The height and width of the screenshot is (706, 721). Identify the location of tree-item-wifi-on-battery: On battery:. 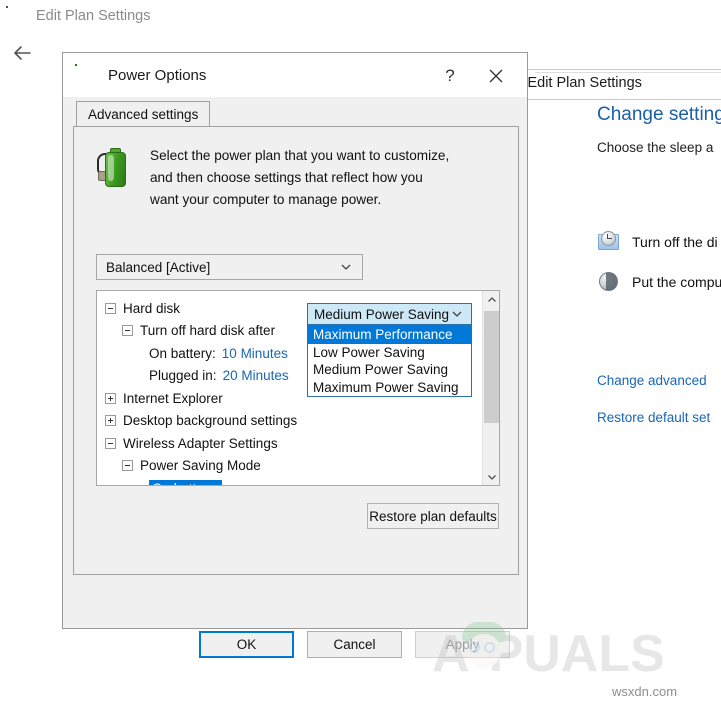
(289, 481).